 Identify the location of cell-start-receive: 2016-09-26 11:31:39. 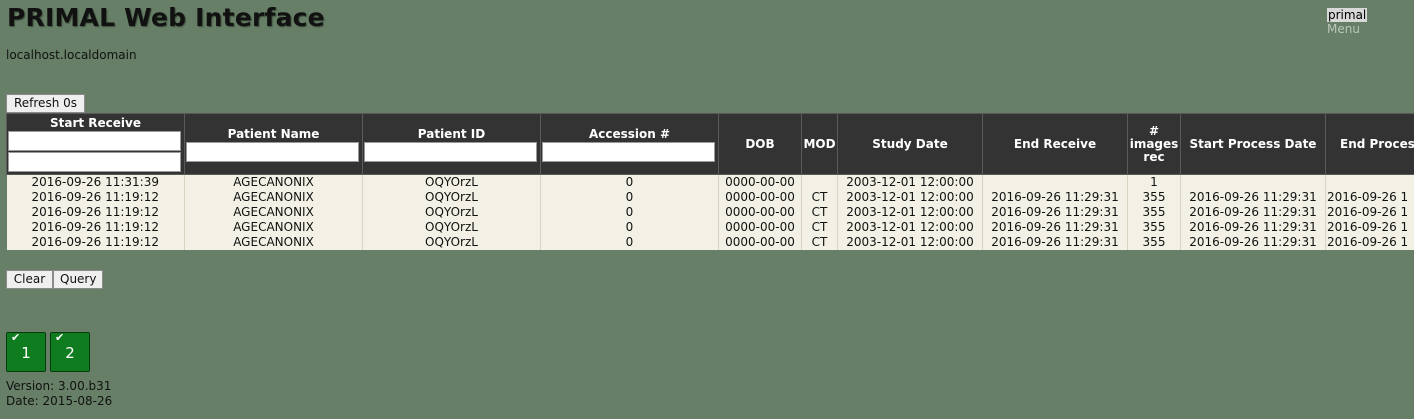
(95, 182).